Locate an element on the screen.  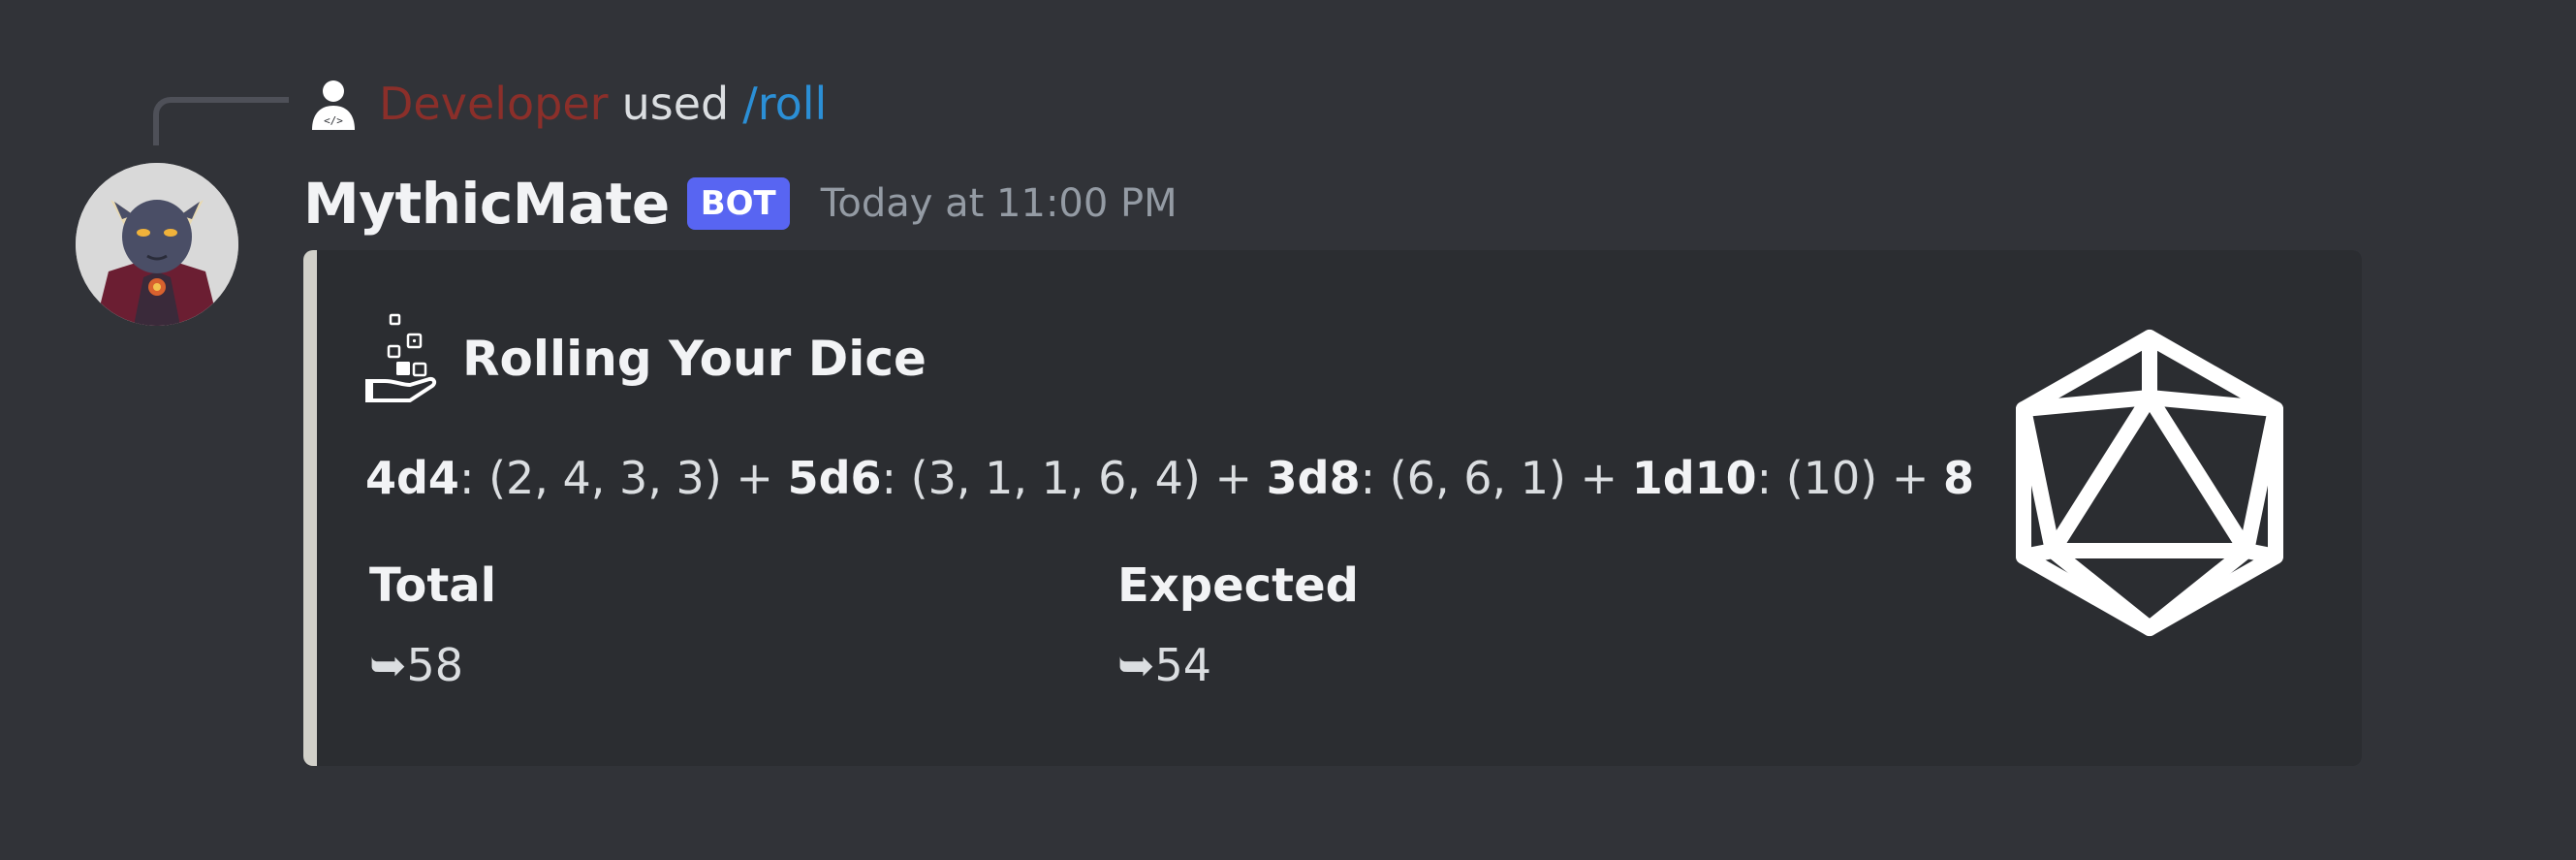
embed-author: Rolling Your Dice is located at coordinates (646, 359).